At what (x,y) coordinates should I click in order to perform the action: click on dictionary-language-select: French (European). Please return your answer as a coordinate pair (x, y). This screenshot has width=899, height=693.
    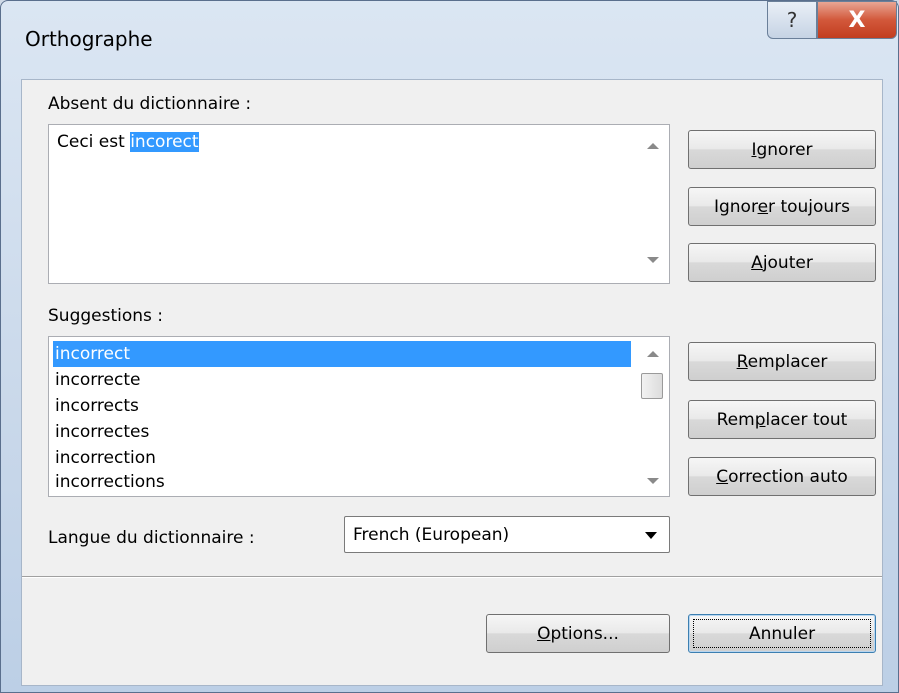
    Looking at the image, I should click on (507, 534).